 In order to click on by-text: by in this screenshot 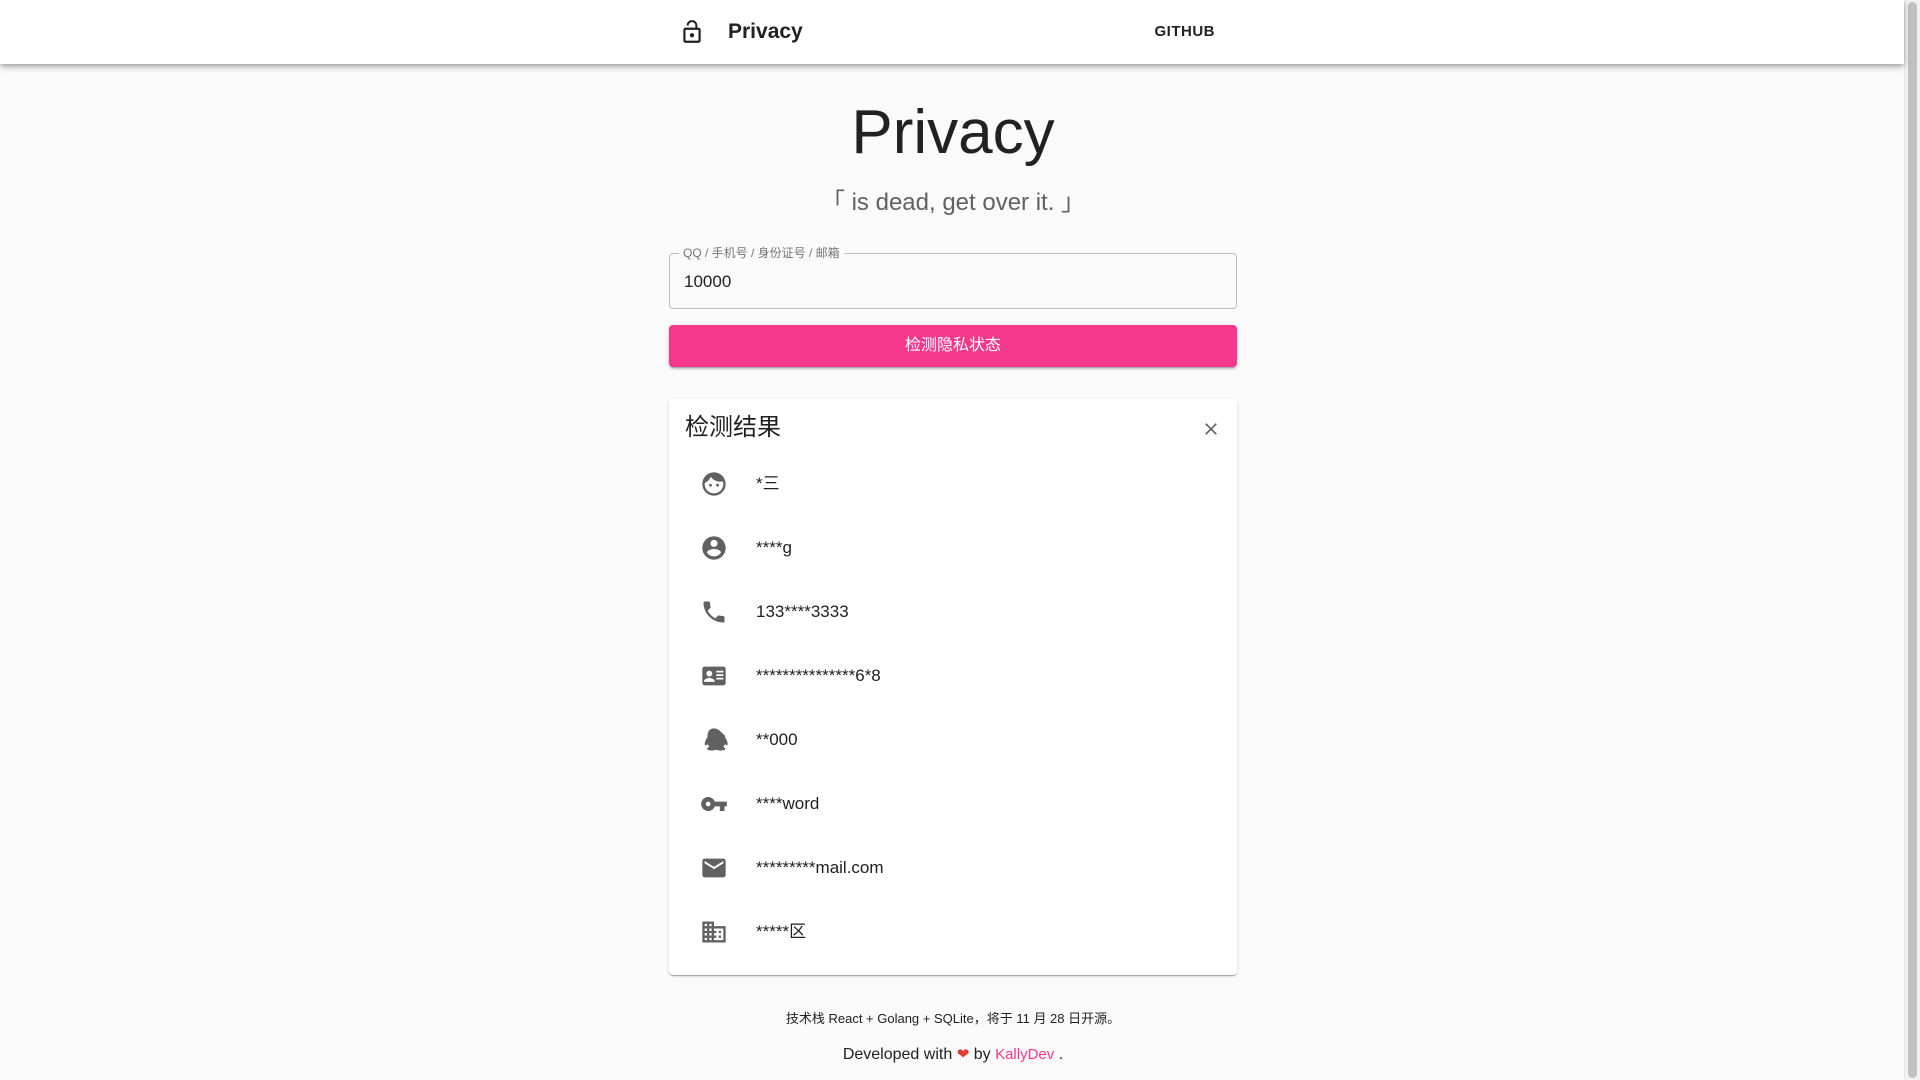, I will do `click(982, 1054)`.